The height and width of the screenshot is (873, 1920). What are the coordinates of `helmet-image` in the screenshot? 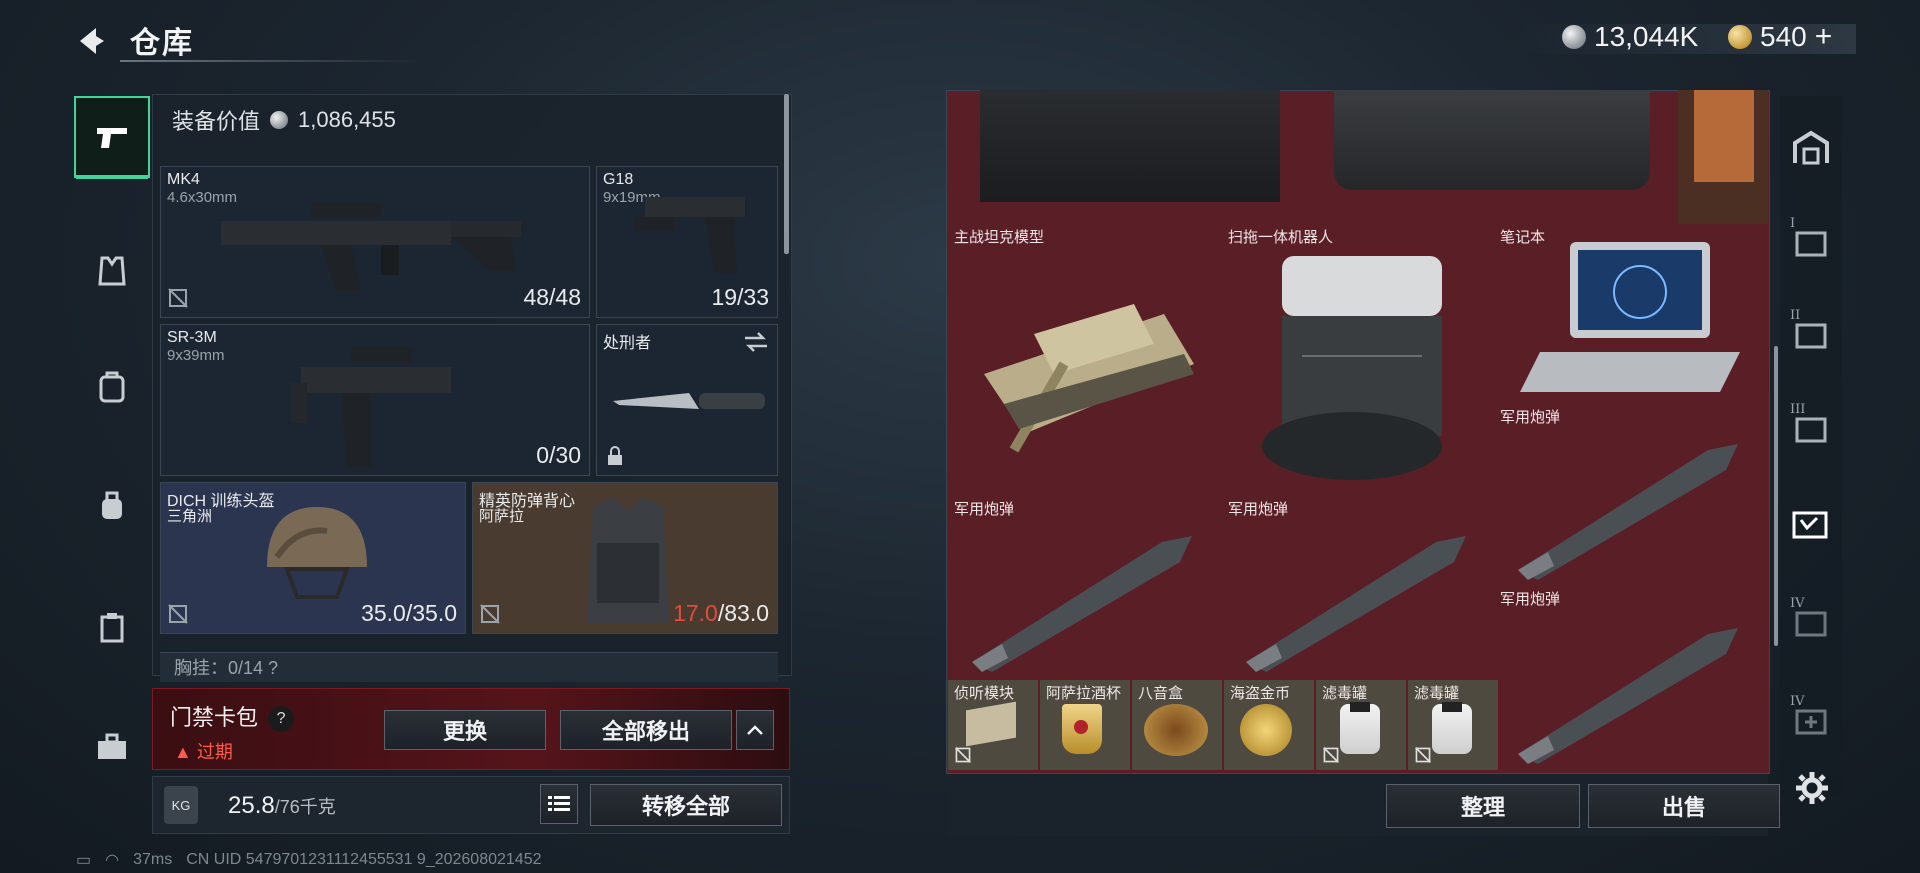 It's located at (317, 553).